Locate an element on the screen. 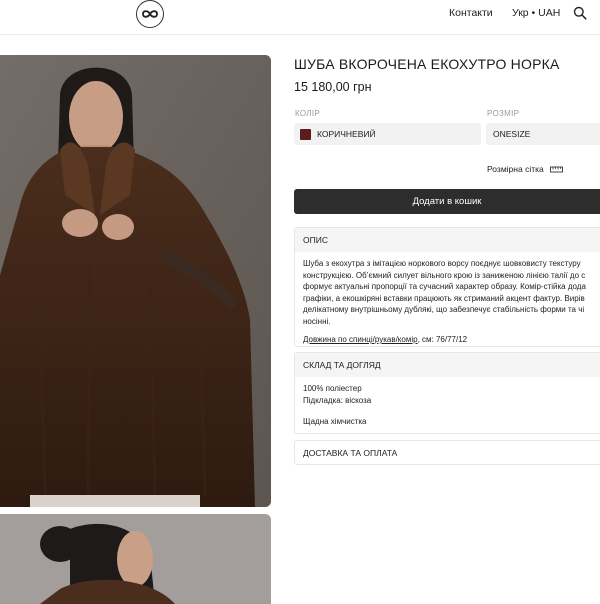 The image size is (600, 604). shipping-accordion: ДОСТАВКА ТА ОПЛАТА is located at coordinates (447, 452).